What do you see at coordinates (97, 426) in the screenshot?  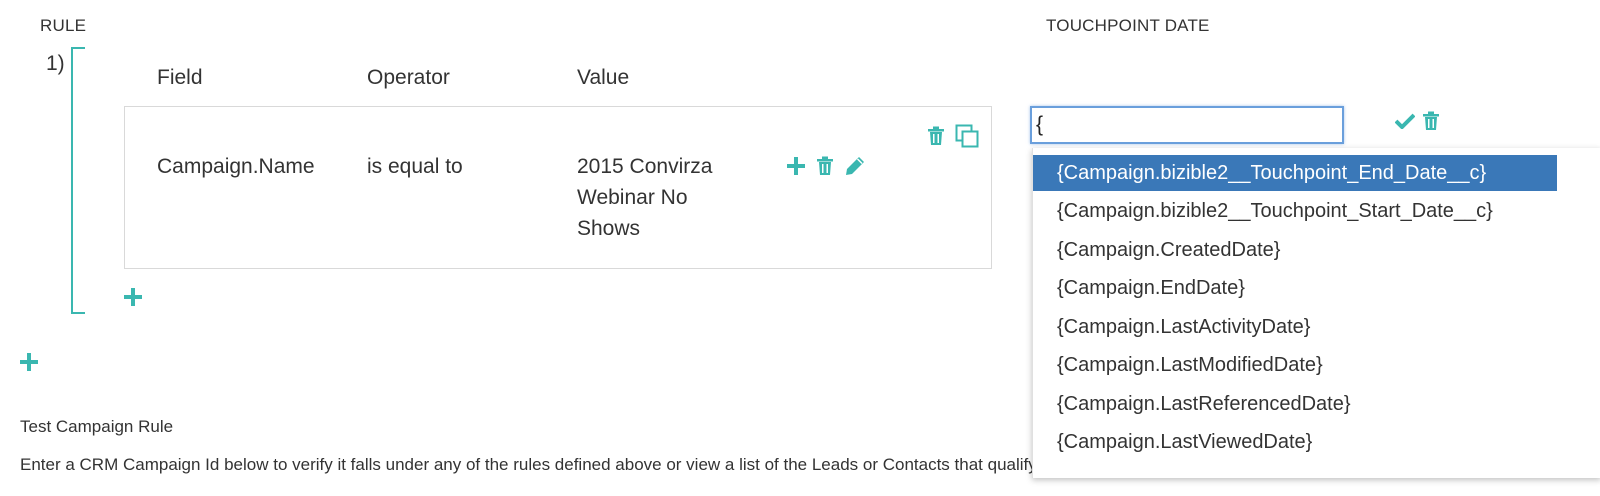 I see `test-campaign-title: Test Campaign Rule` at bounding box center [97, 426].